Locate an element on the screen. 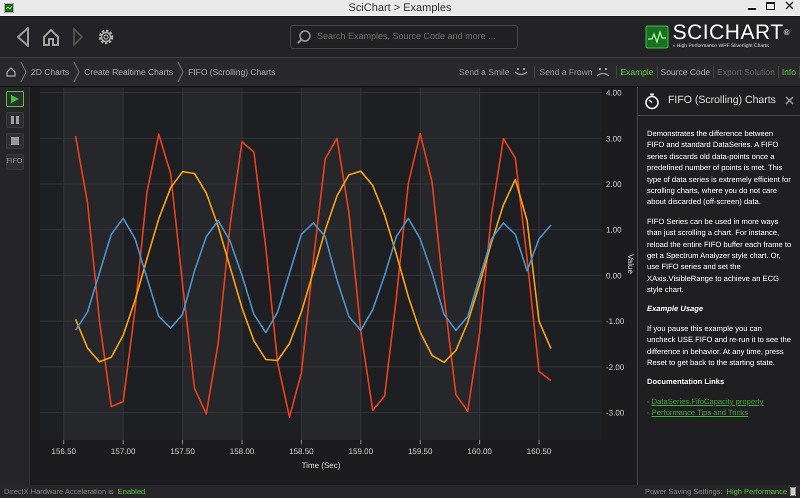 The image size is (800, 498). settings-toggle-icon is located at coordinates (793, 491).